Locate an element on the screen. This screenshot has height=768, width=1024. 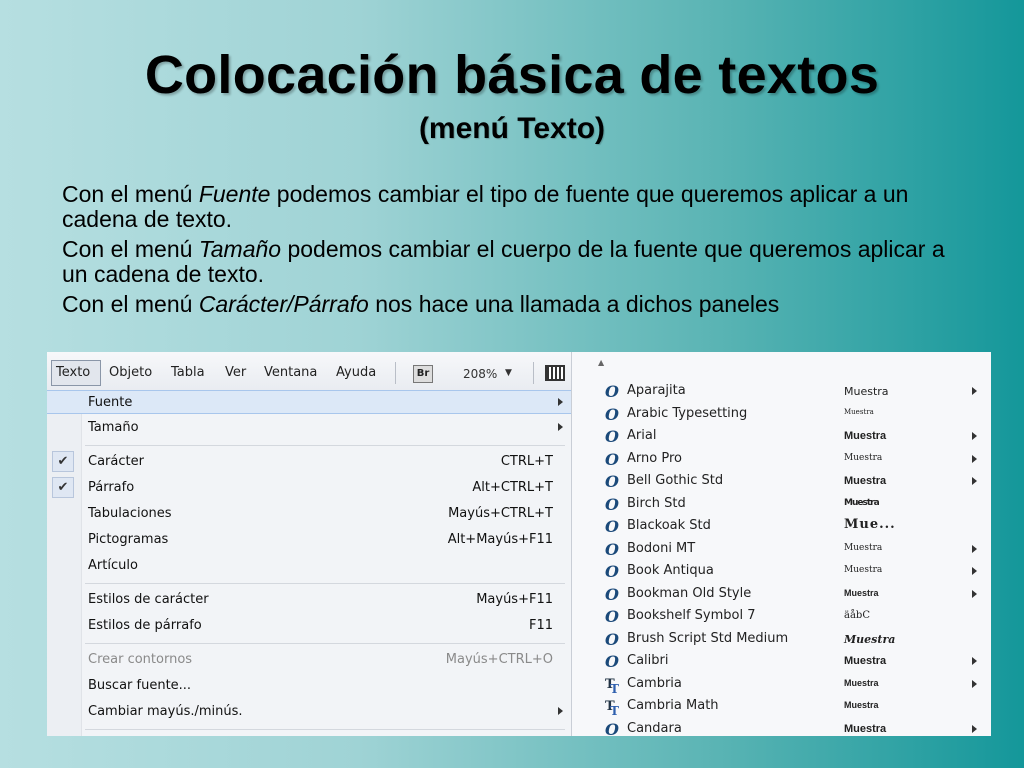
font-name: Brush Script Std Medium is located at coordinates (708, 638).